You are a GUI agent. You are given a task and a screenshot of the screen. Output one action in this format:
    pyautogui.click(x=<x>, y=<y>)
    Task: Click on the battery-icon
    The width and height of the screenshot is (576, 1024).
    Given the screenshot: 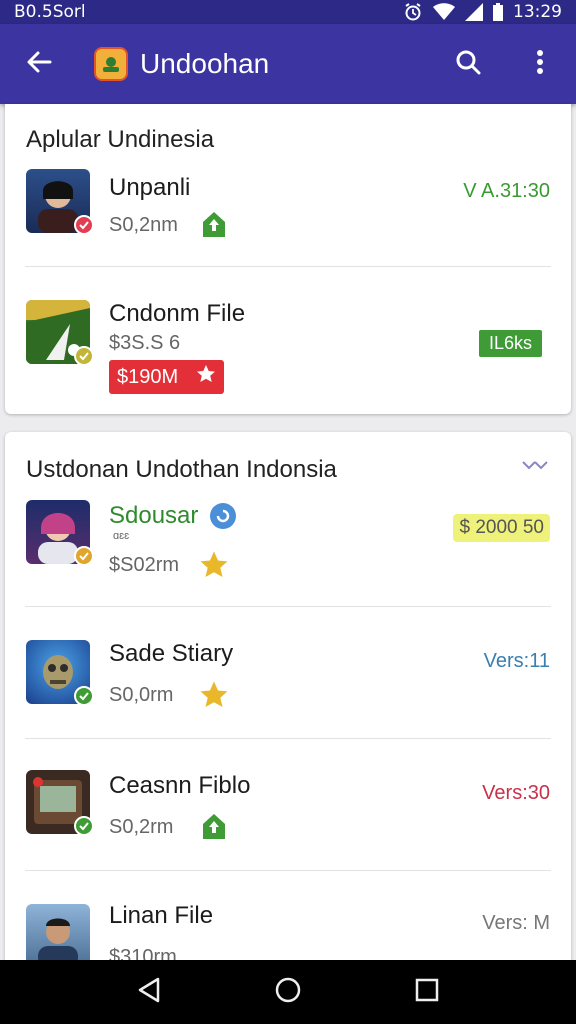 What is the action you would take?
    pyautogui.click(x=498, y=12)
    